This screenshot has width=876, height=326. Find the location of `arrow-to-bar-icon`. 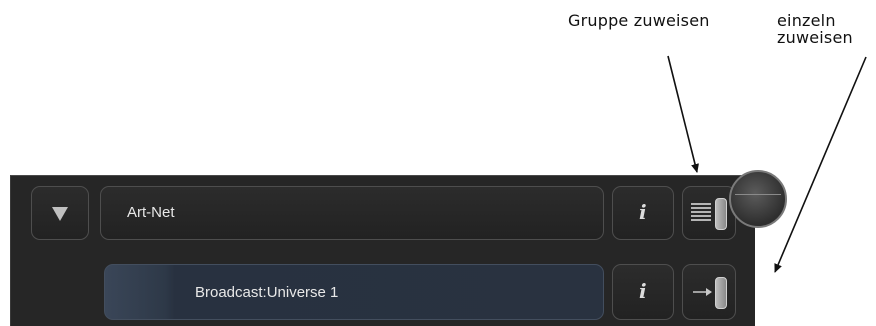

arrow-to-bar-icon is located at coordinates (702, 292).